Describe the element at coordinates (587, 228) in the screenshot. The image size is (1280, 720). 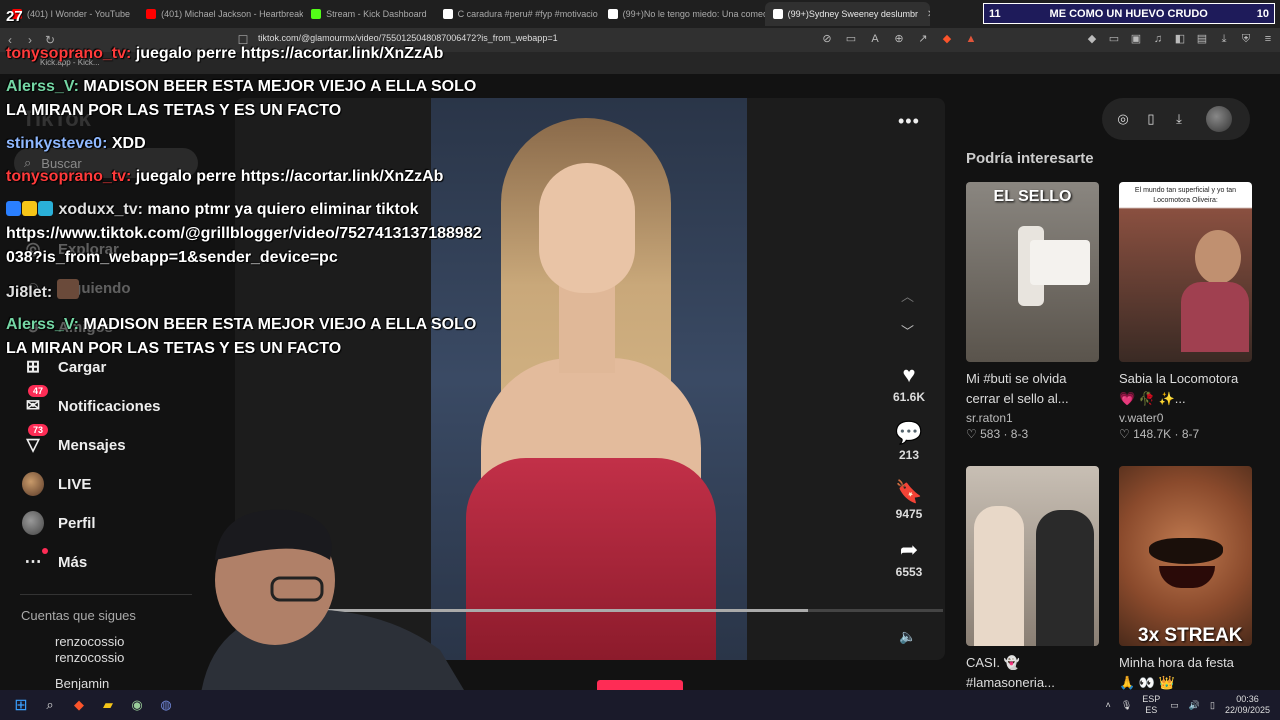
I see `face-shape` at that location.